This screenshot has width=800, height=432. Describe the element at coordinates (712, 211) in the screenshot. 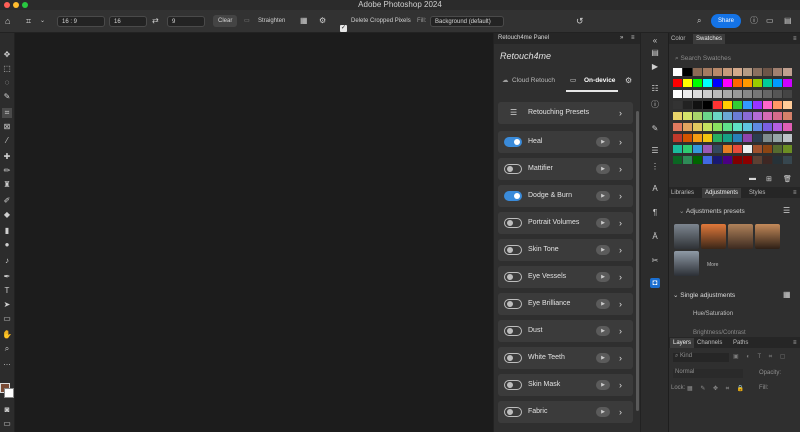

I see `adjustments-presets-header: ⌄ Adjustments presets` at that location.